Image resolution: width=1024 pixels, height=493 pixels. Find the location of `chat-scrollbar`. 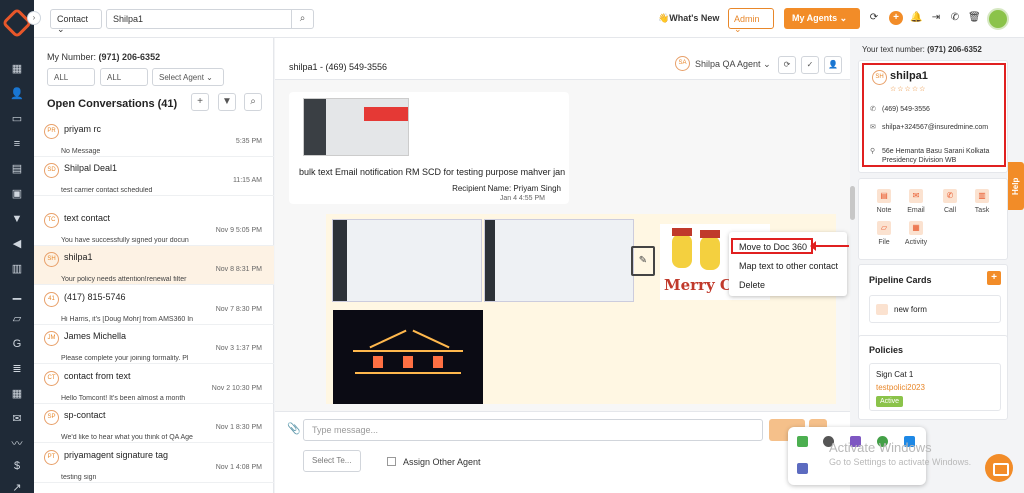

chat-scrollbar is located at coordinates (852, 203).